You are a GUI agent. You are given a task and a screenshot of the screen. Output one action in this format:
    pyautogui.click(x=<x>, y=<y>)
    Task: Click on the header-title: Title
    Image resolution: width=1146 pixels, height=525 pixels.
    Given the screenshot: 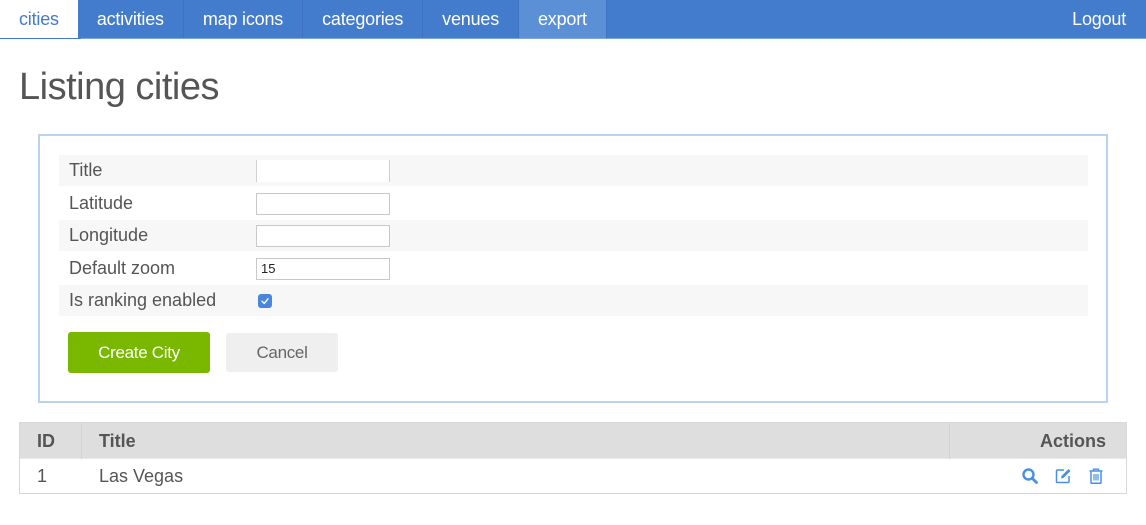 What is the action you would take?
    pyautogui.click(x=117, y=441)
    